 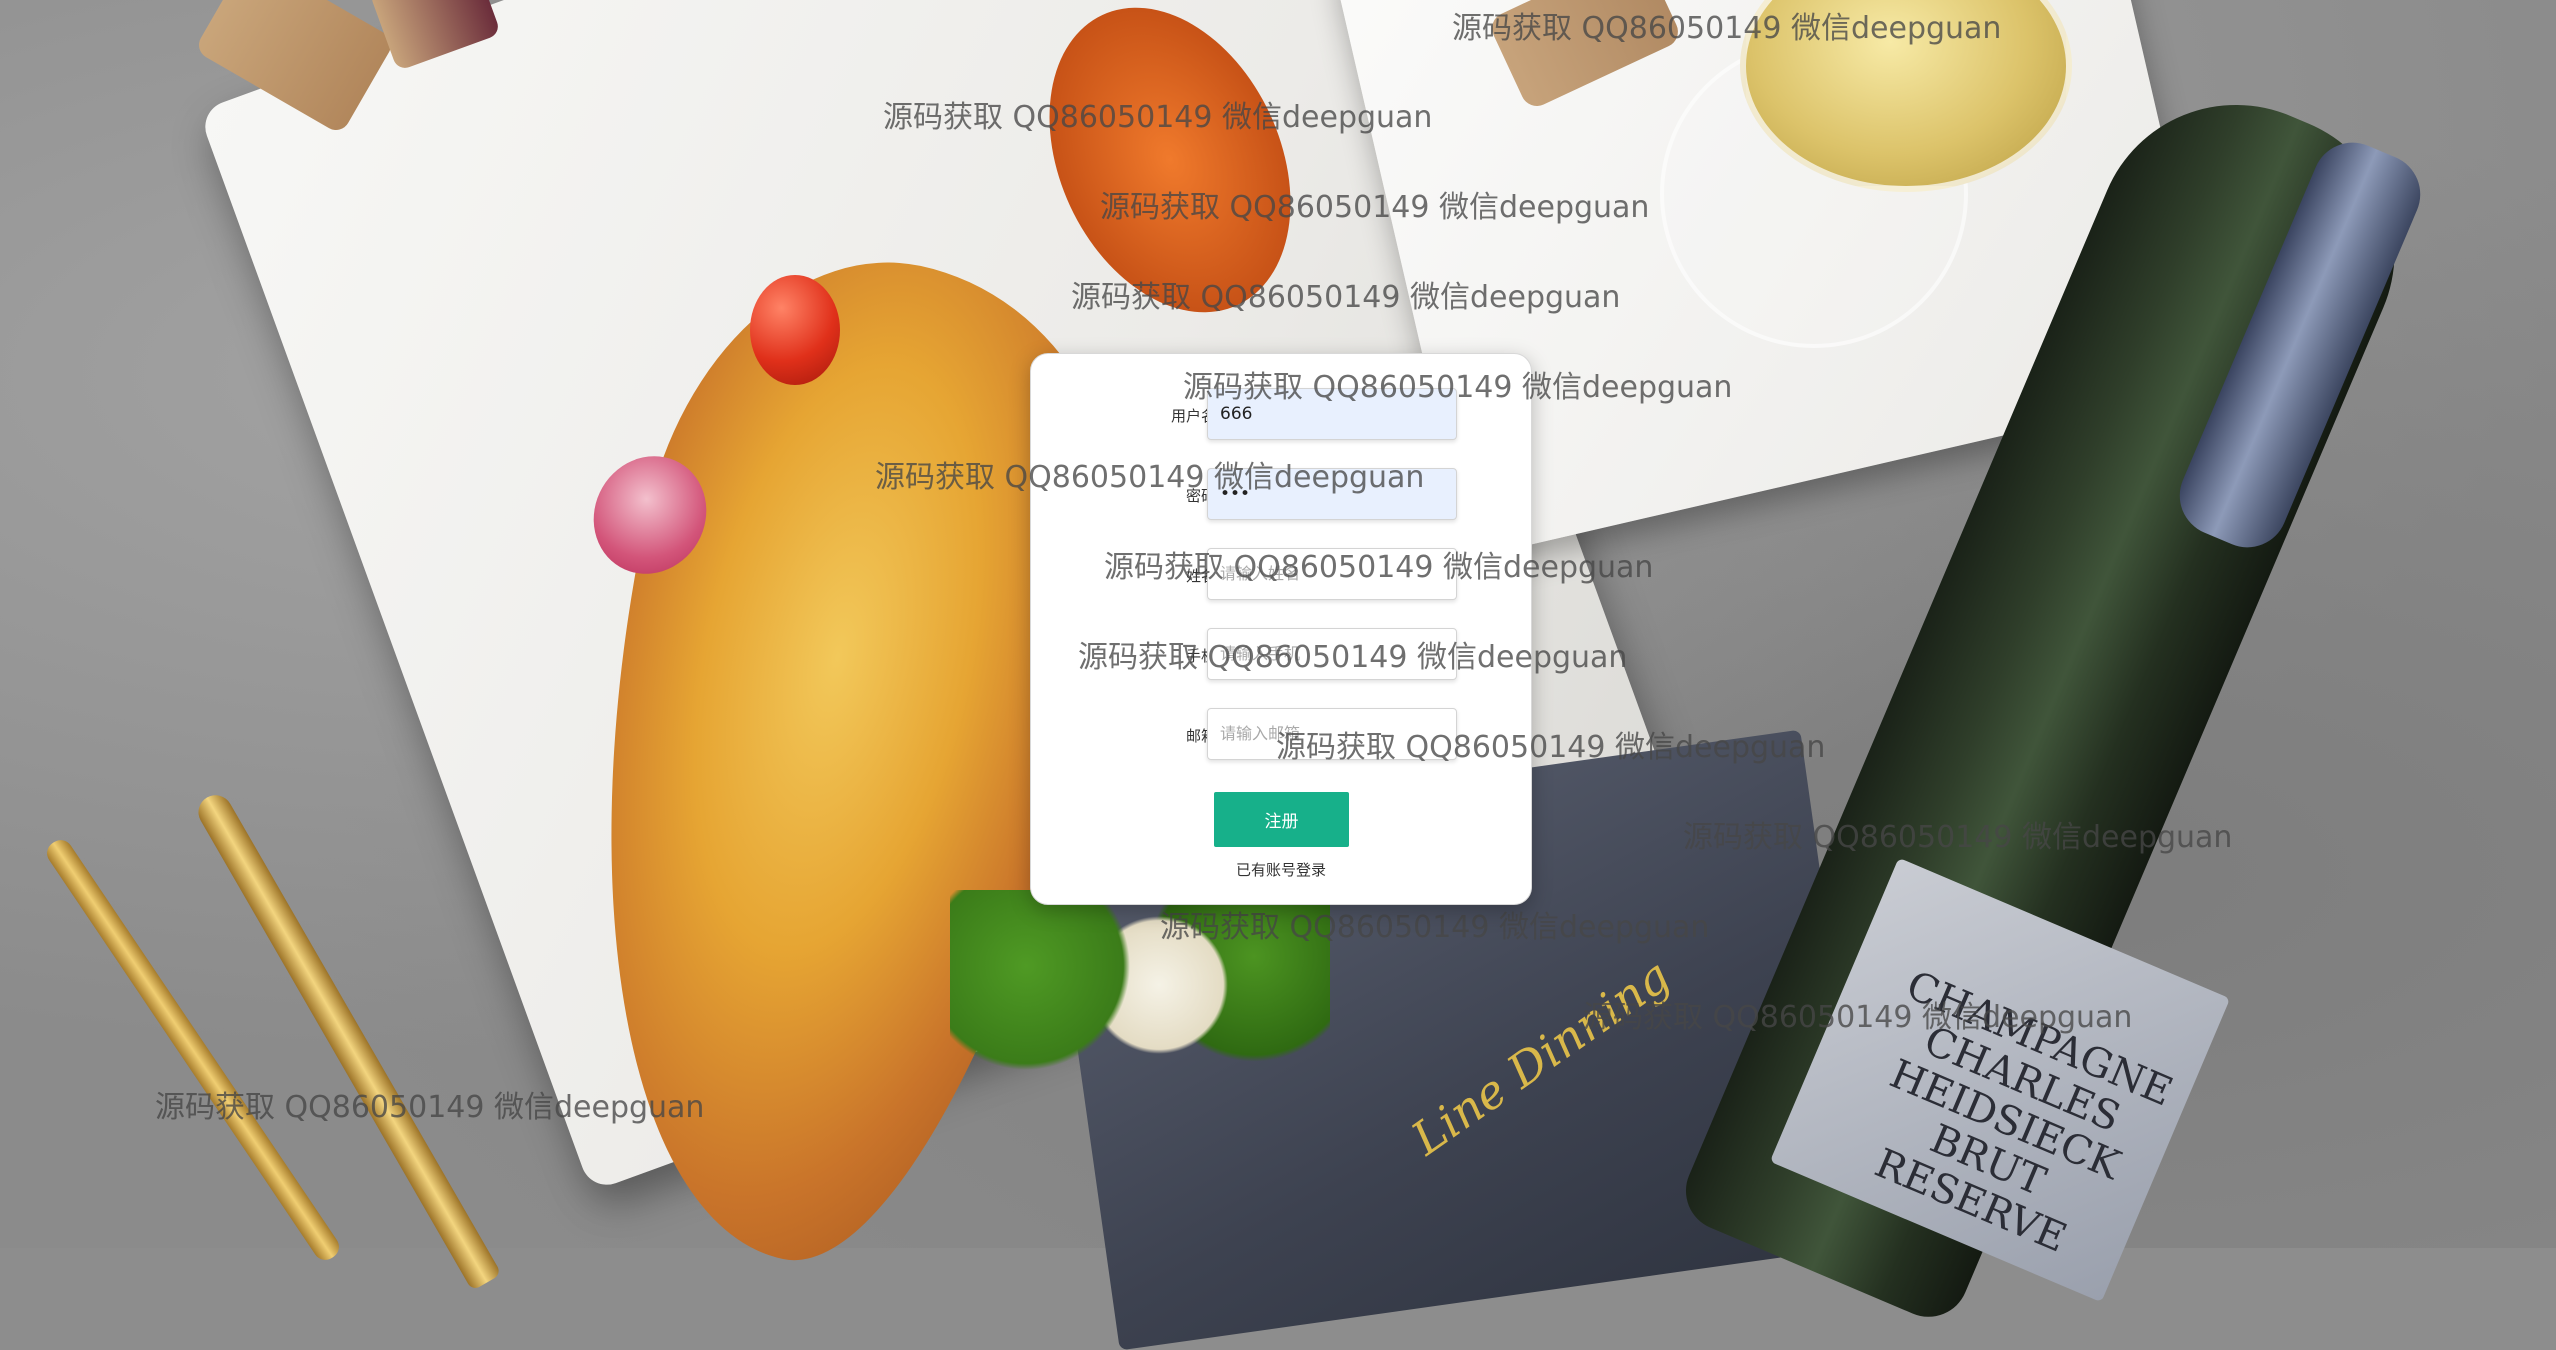 What do you see at coordinates (1203, 576) in the screenshot?
I see `name-label: 姓名:` at bounding box center [1203, 576].